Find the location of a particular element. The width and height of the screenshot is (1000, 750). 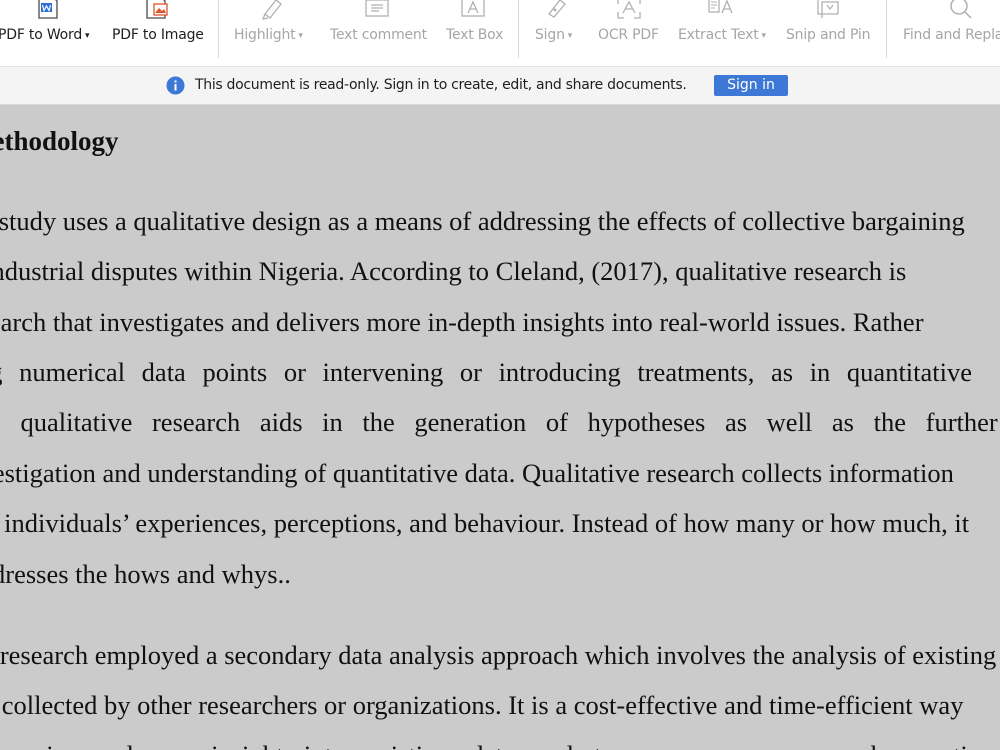

extract-text-icon is located at coordinates (720, 7).